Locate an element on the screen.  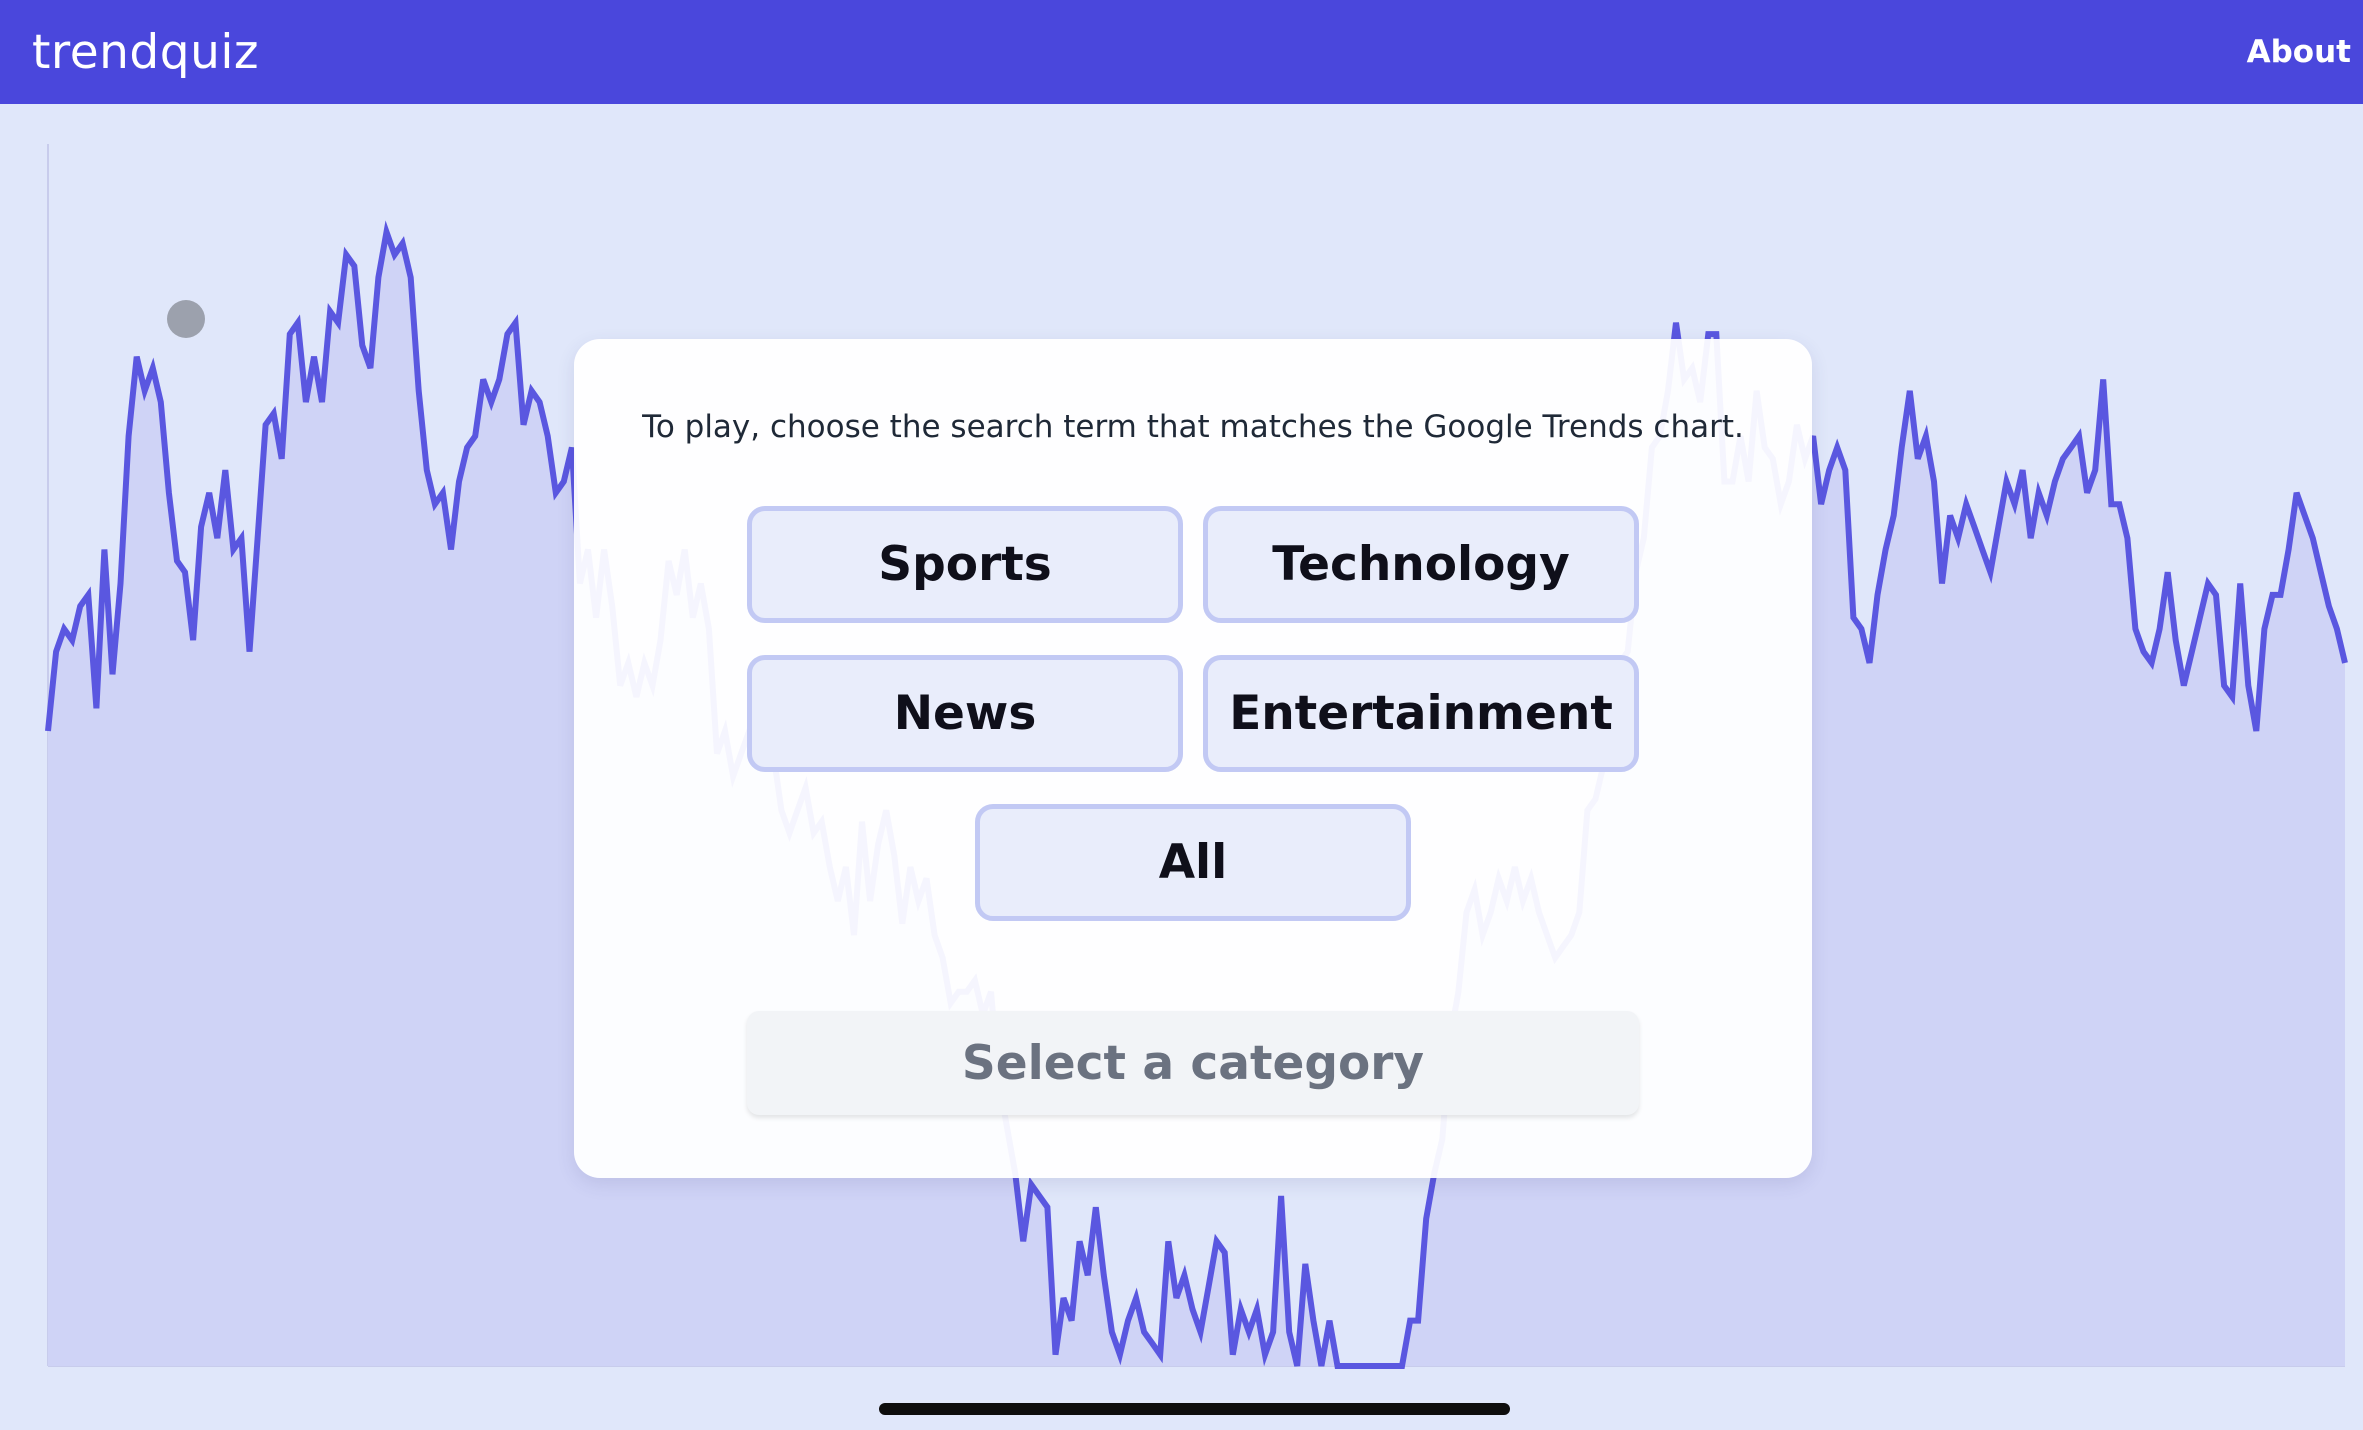
category-button-news: News is located at coordinates (965, 713).